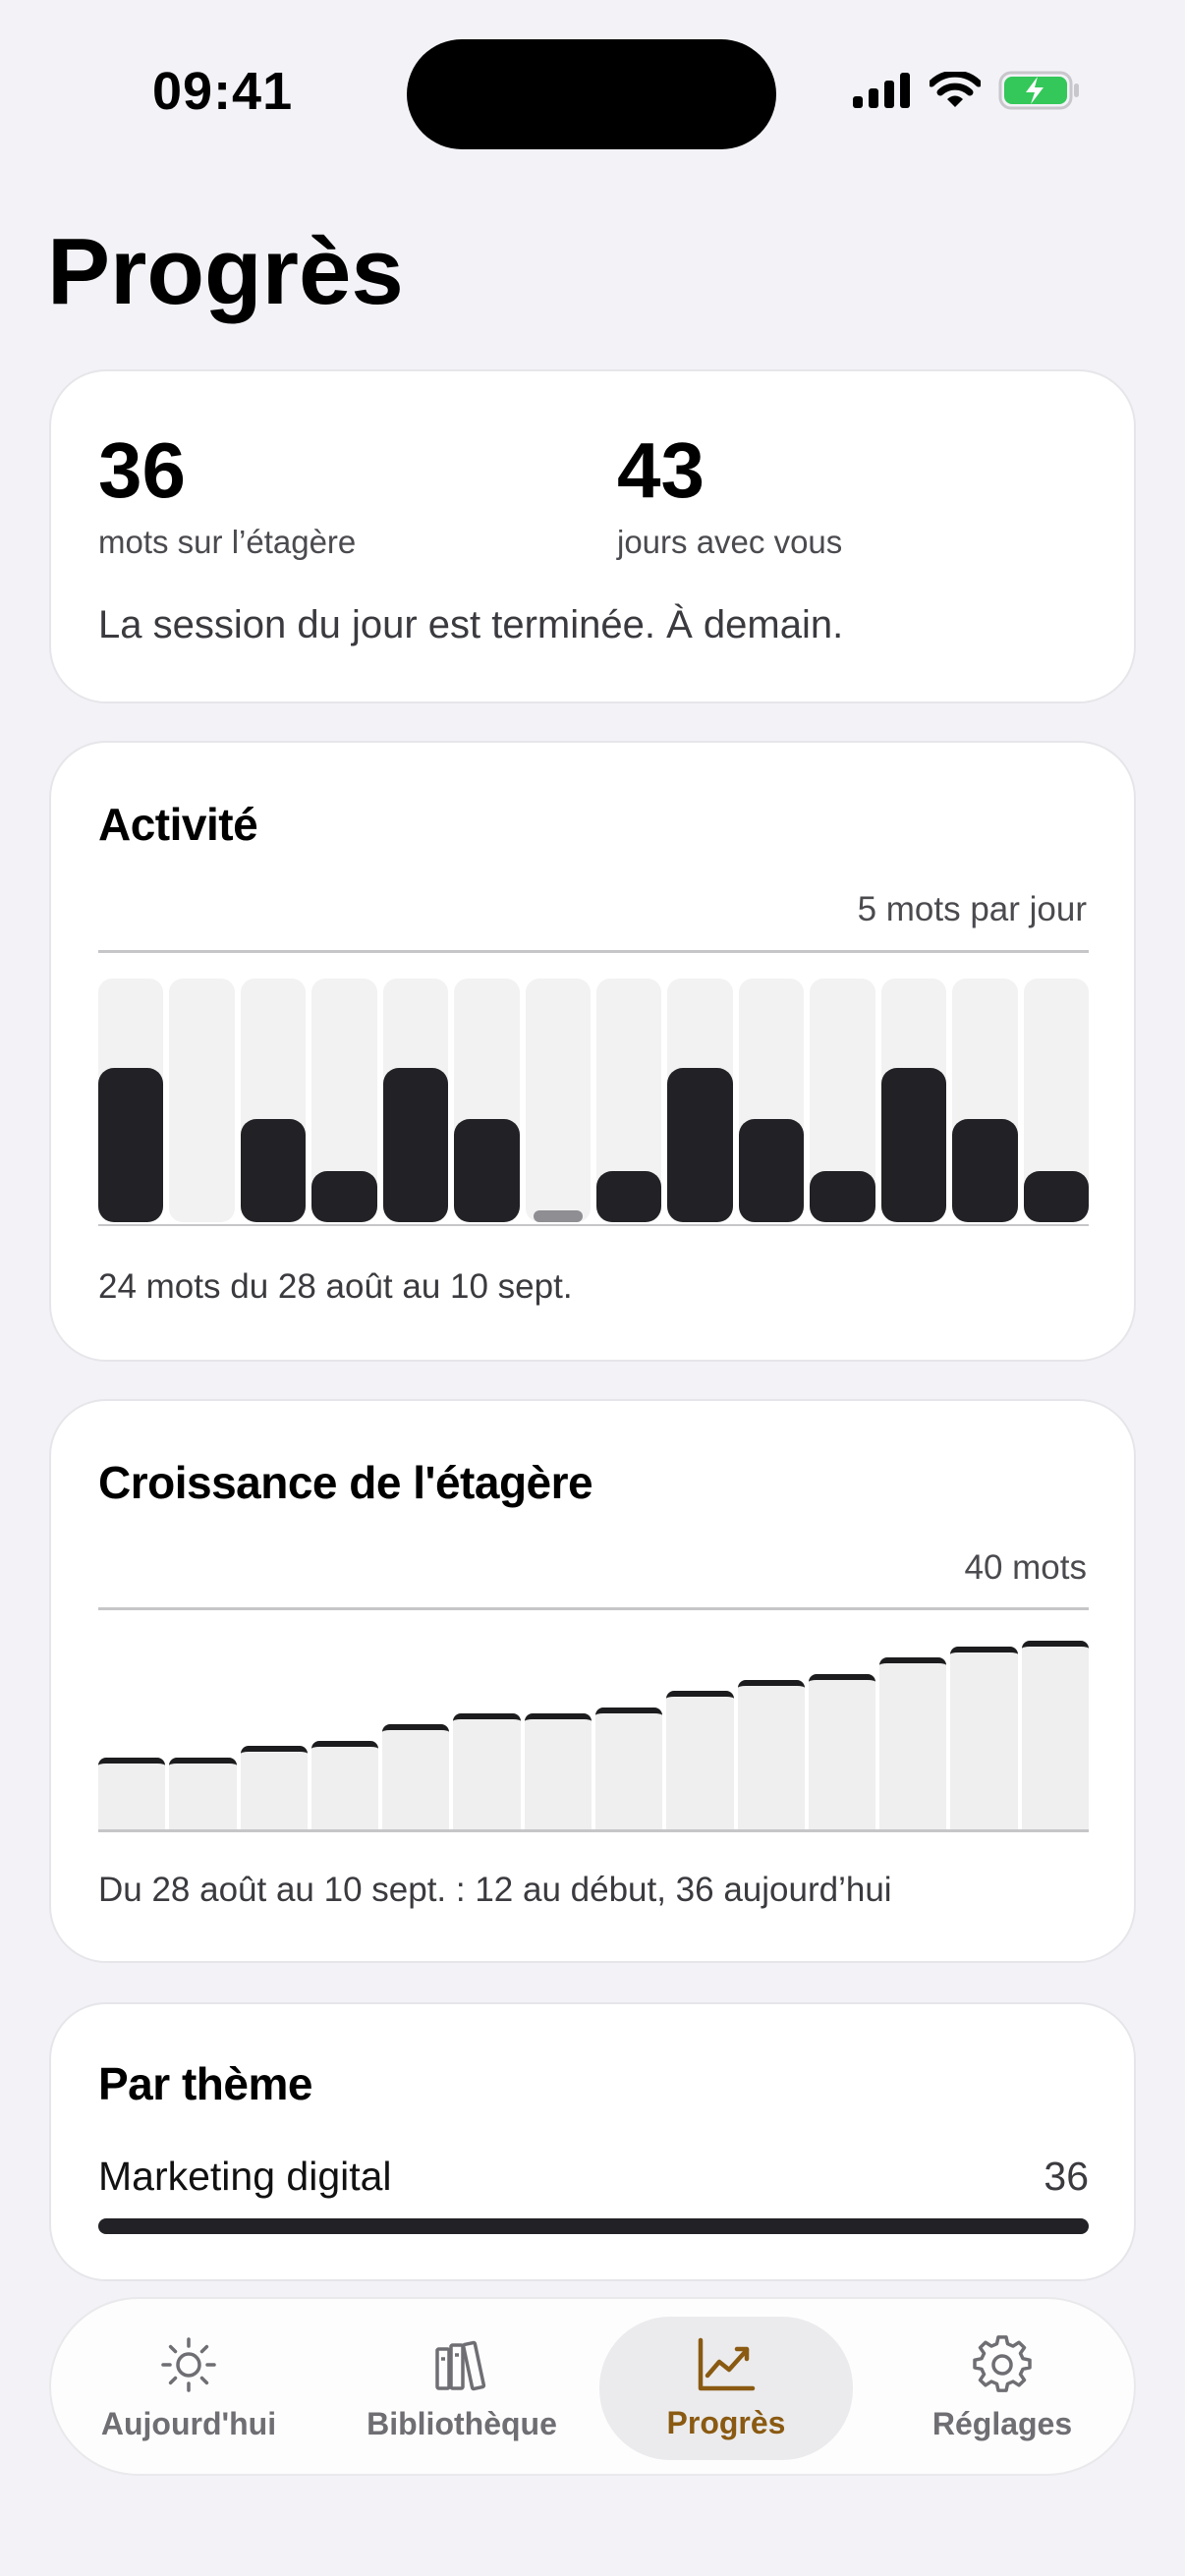  I want to click on stat-days-label: jours avec vous, so click(730, 542).